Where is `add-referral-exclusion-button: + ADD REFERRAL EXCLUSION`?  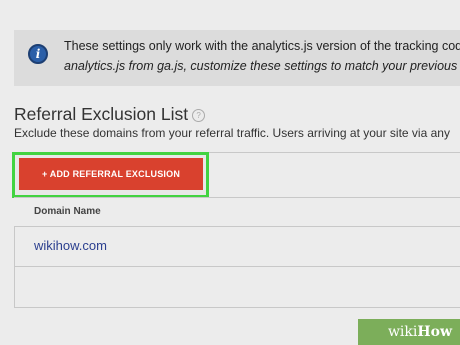
add-referral-exclusion-button: + ADD REFERRAL EXCLUSION is located at coordinates (111, 174).